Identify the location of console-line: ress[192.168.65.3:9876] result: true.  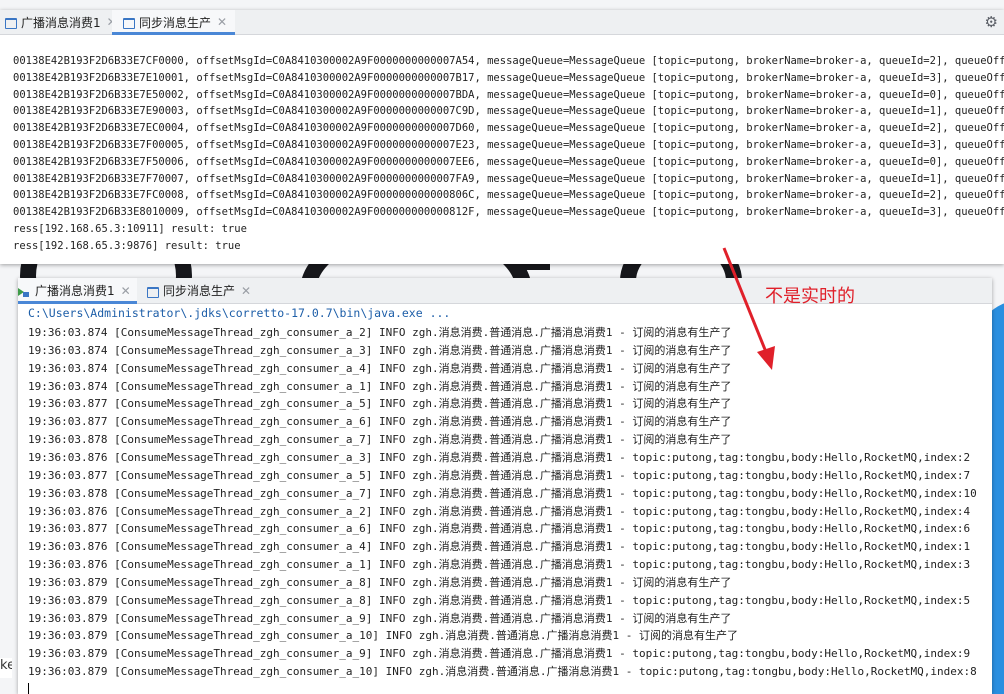
(127, 245).